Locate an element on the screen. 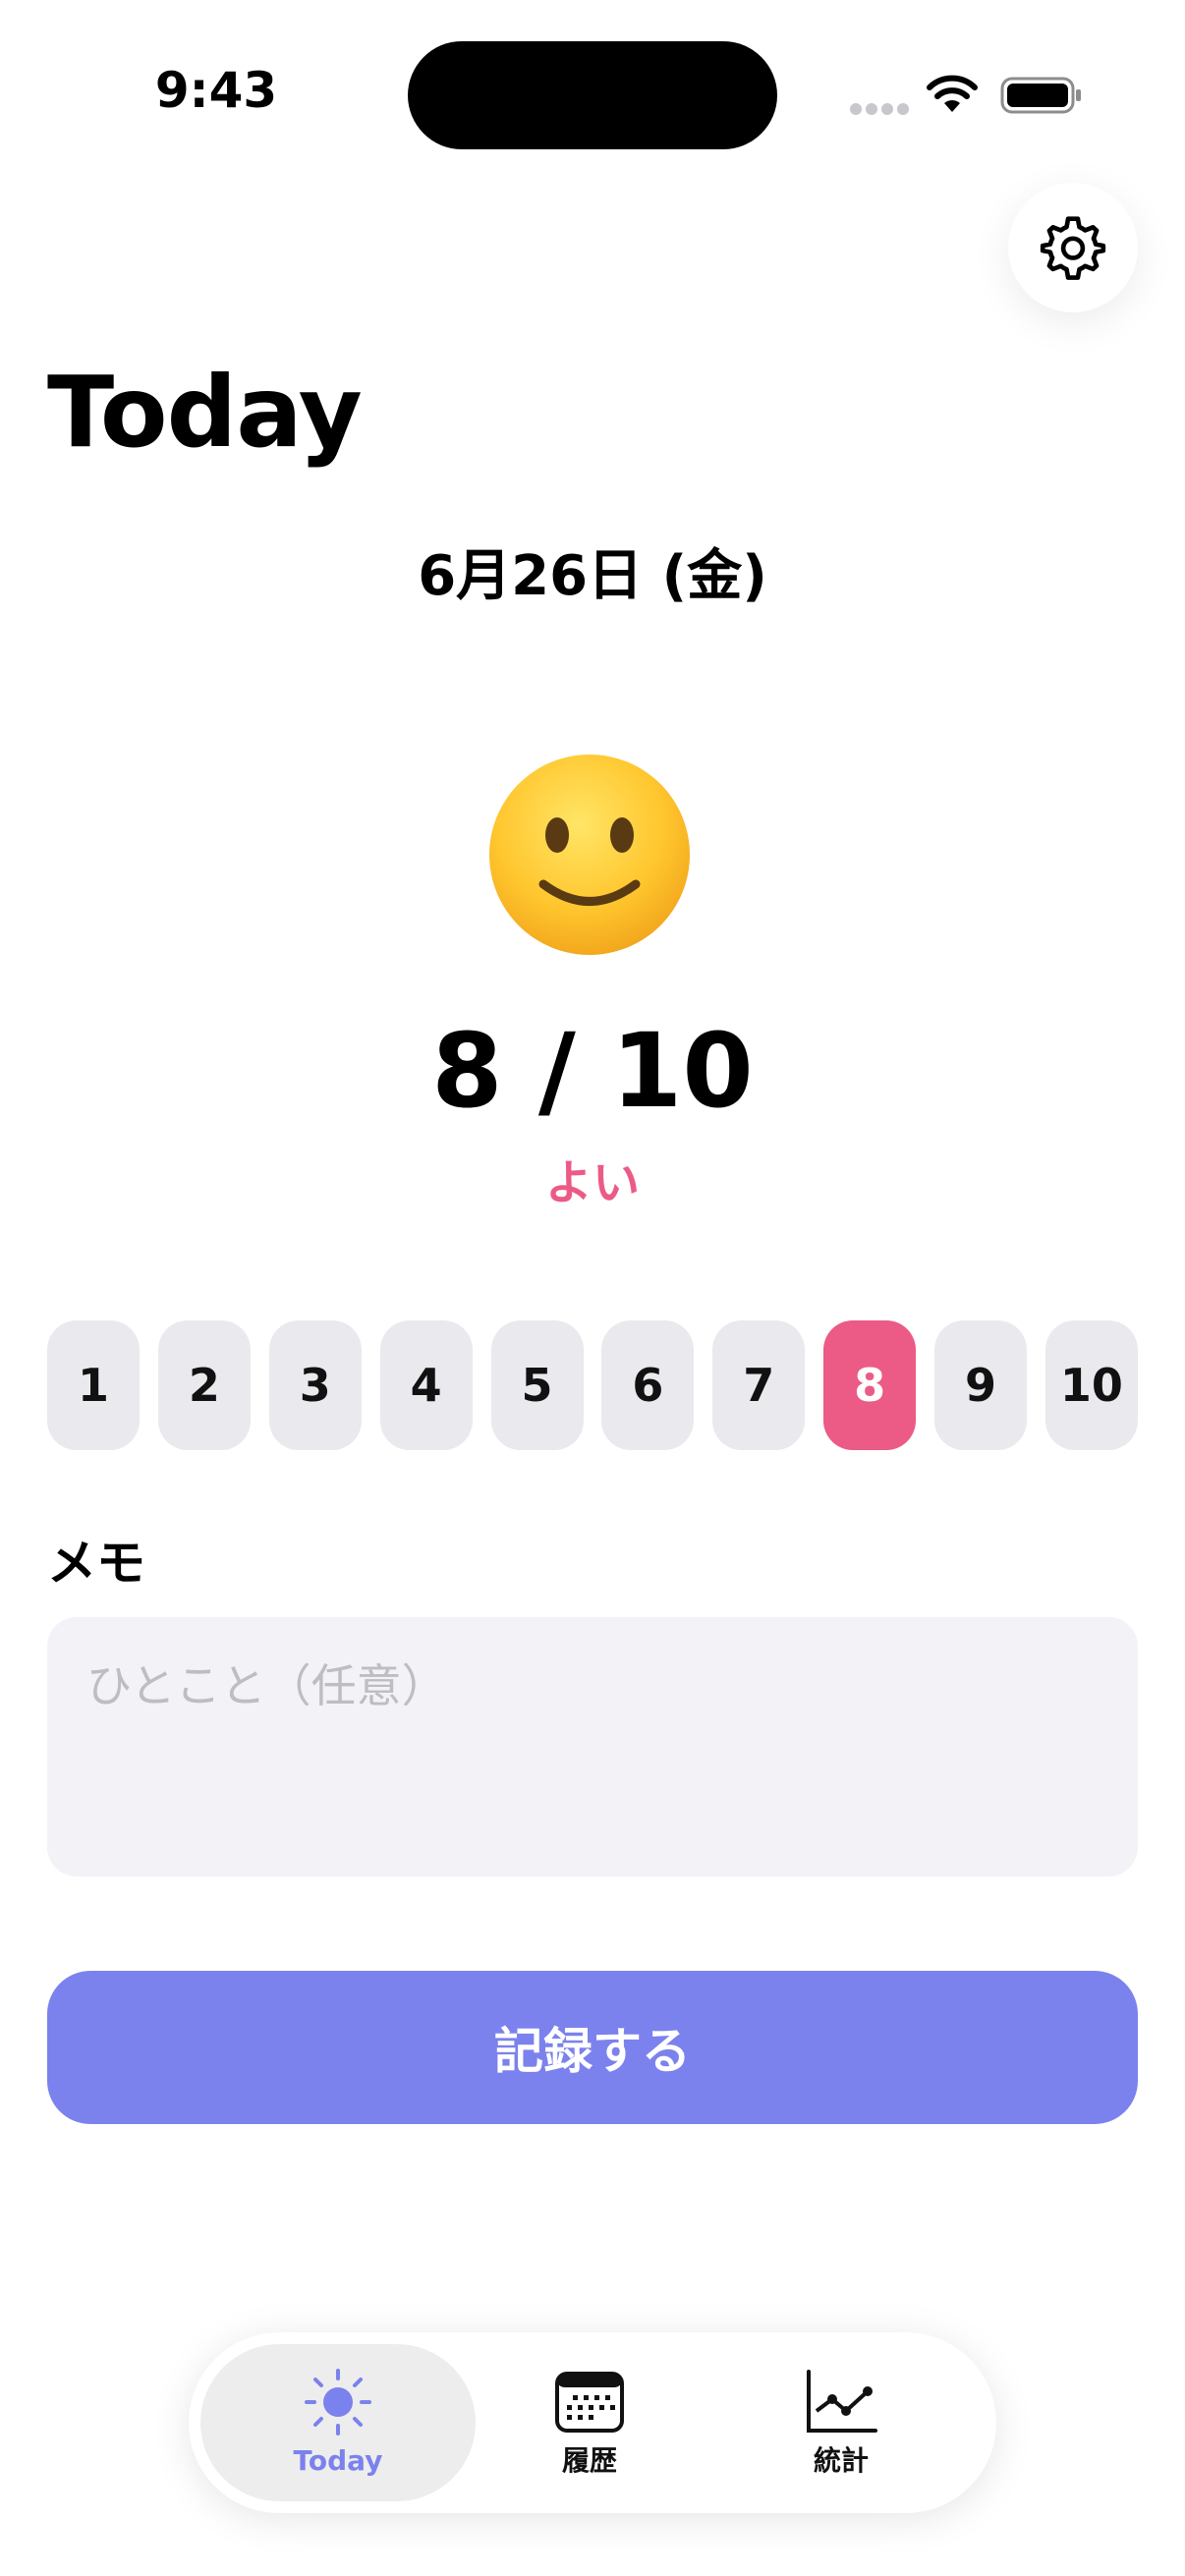 This screenshot has width=1185, height=2576. cellular-signal-icon is located at coordinates (880, 109).